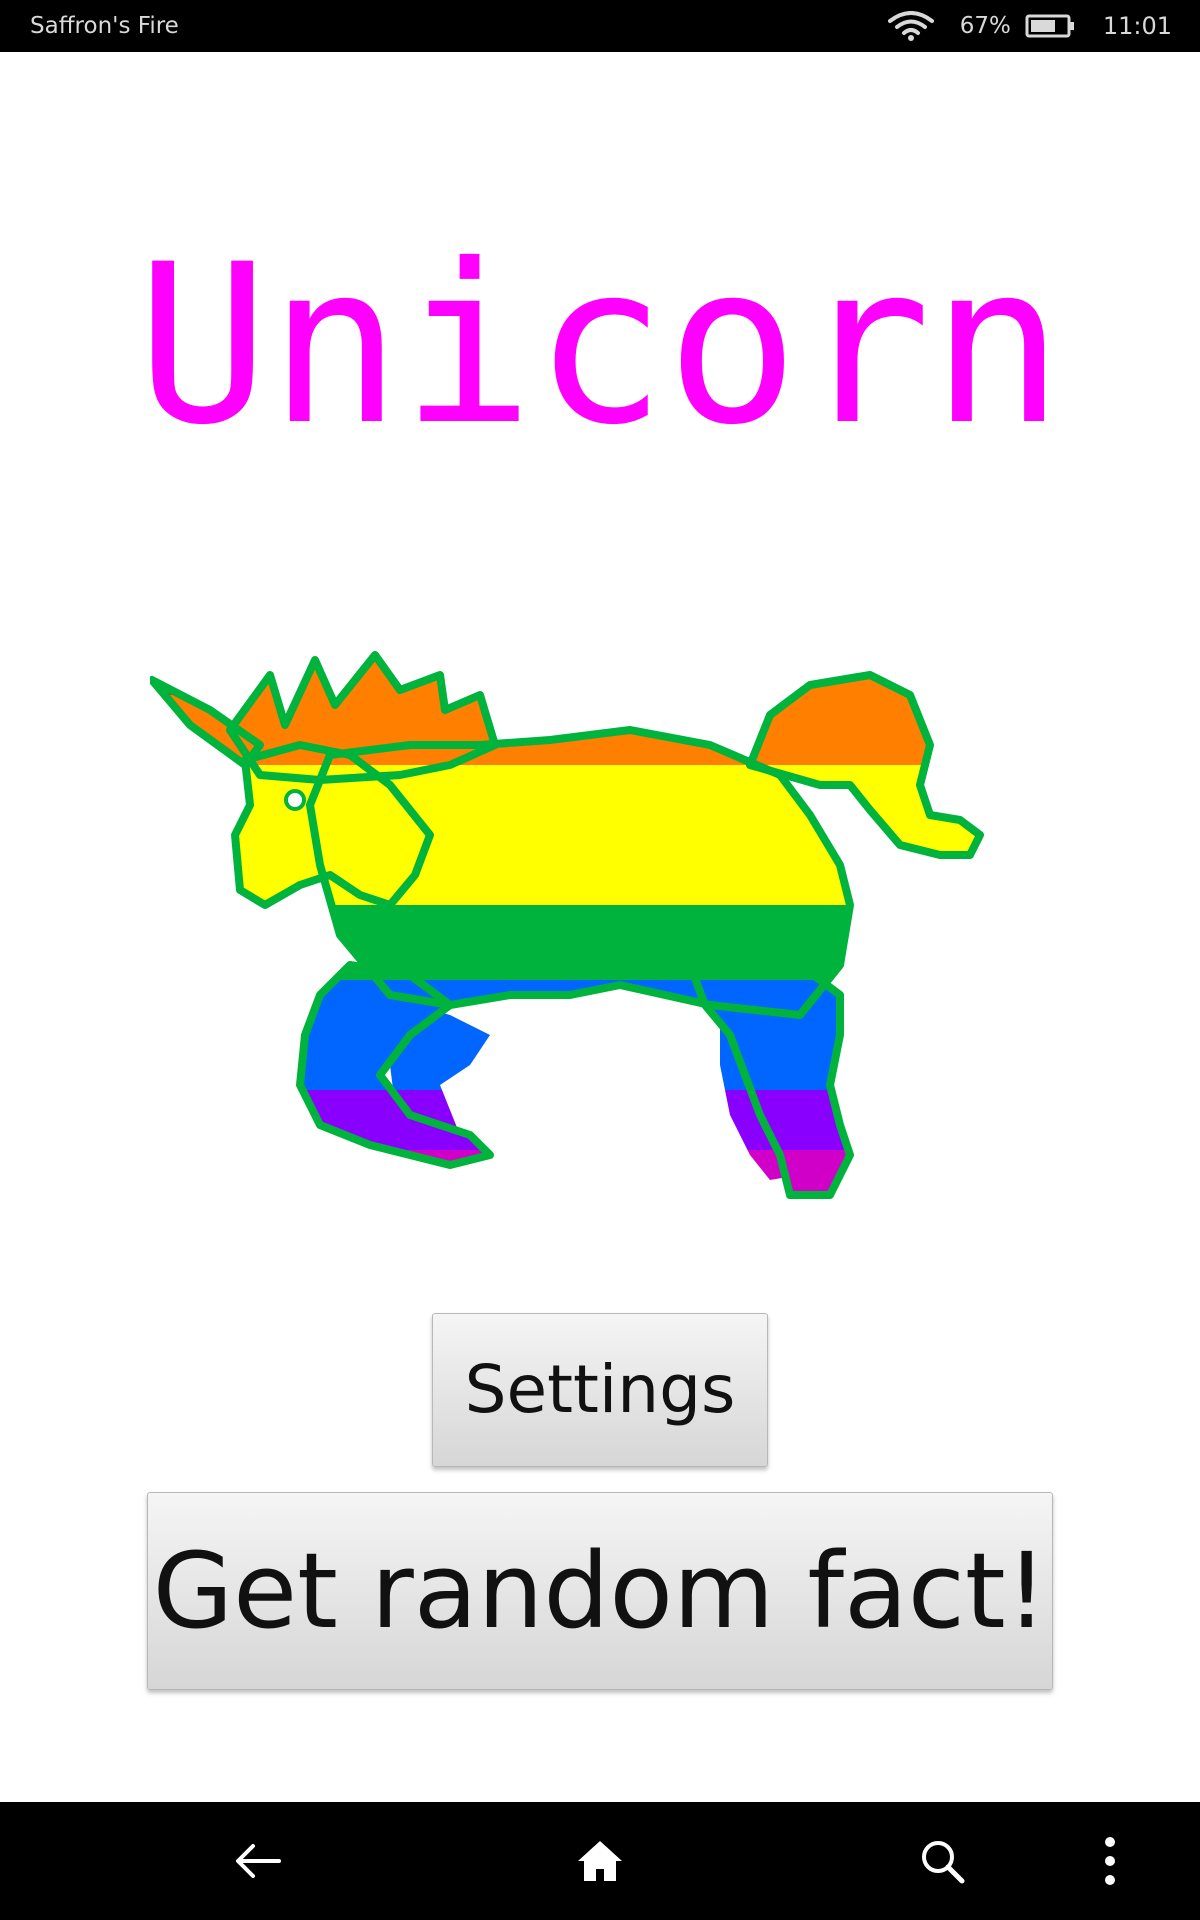 This screenshot has height=1920, width=1200. I want to click on home-button, so click(600, 1861).